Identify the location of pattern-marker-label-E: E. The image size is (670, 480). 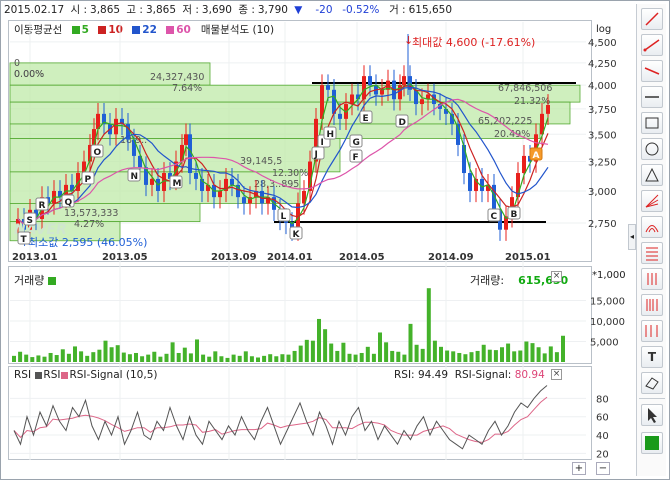
(366, 119).